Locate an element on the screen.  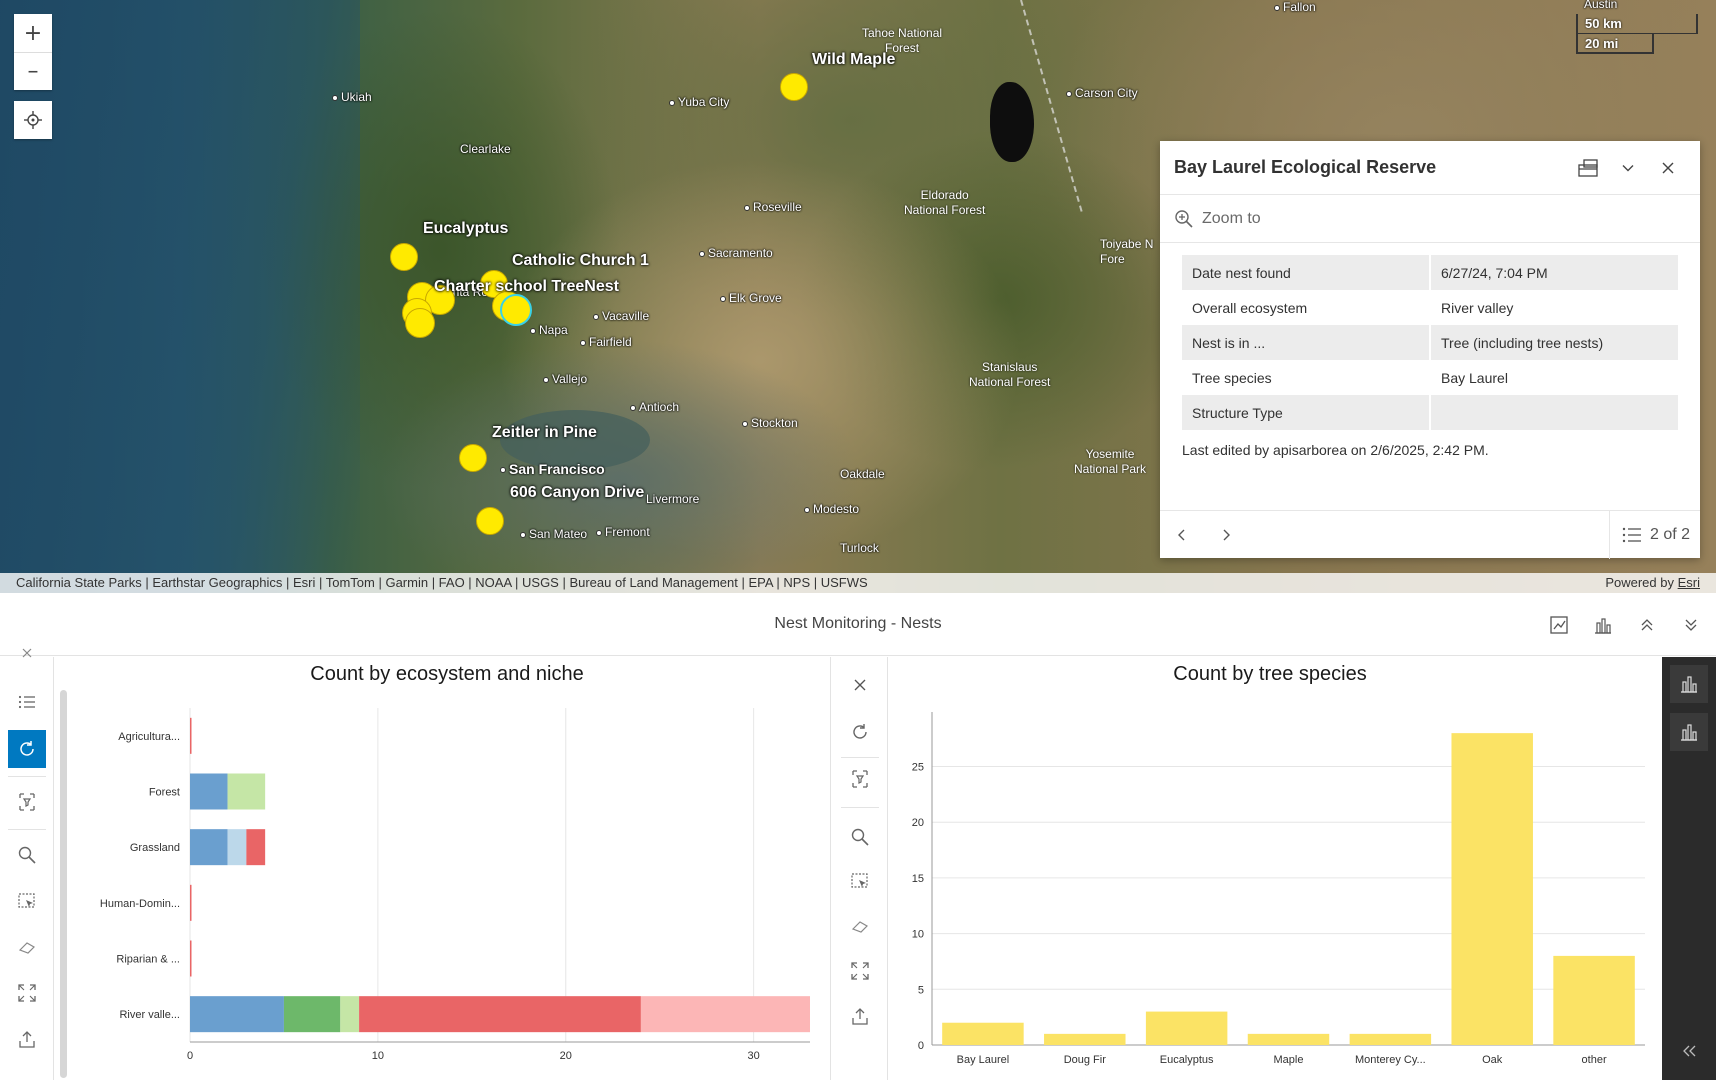
zoom-in-button: + is located at coordinates (33, 33).